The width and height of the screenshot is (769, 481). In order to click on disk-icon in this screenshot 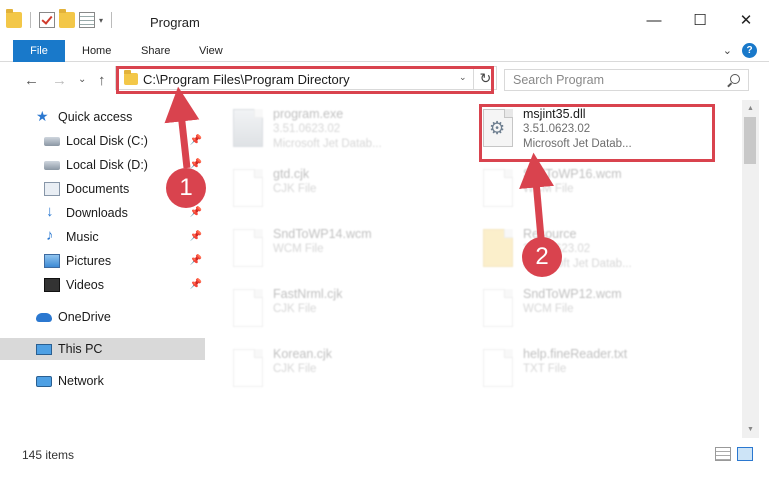, I will do `click(52, 165)`.